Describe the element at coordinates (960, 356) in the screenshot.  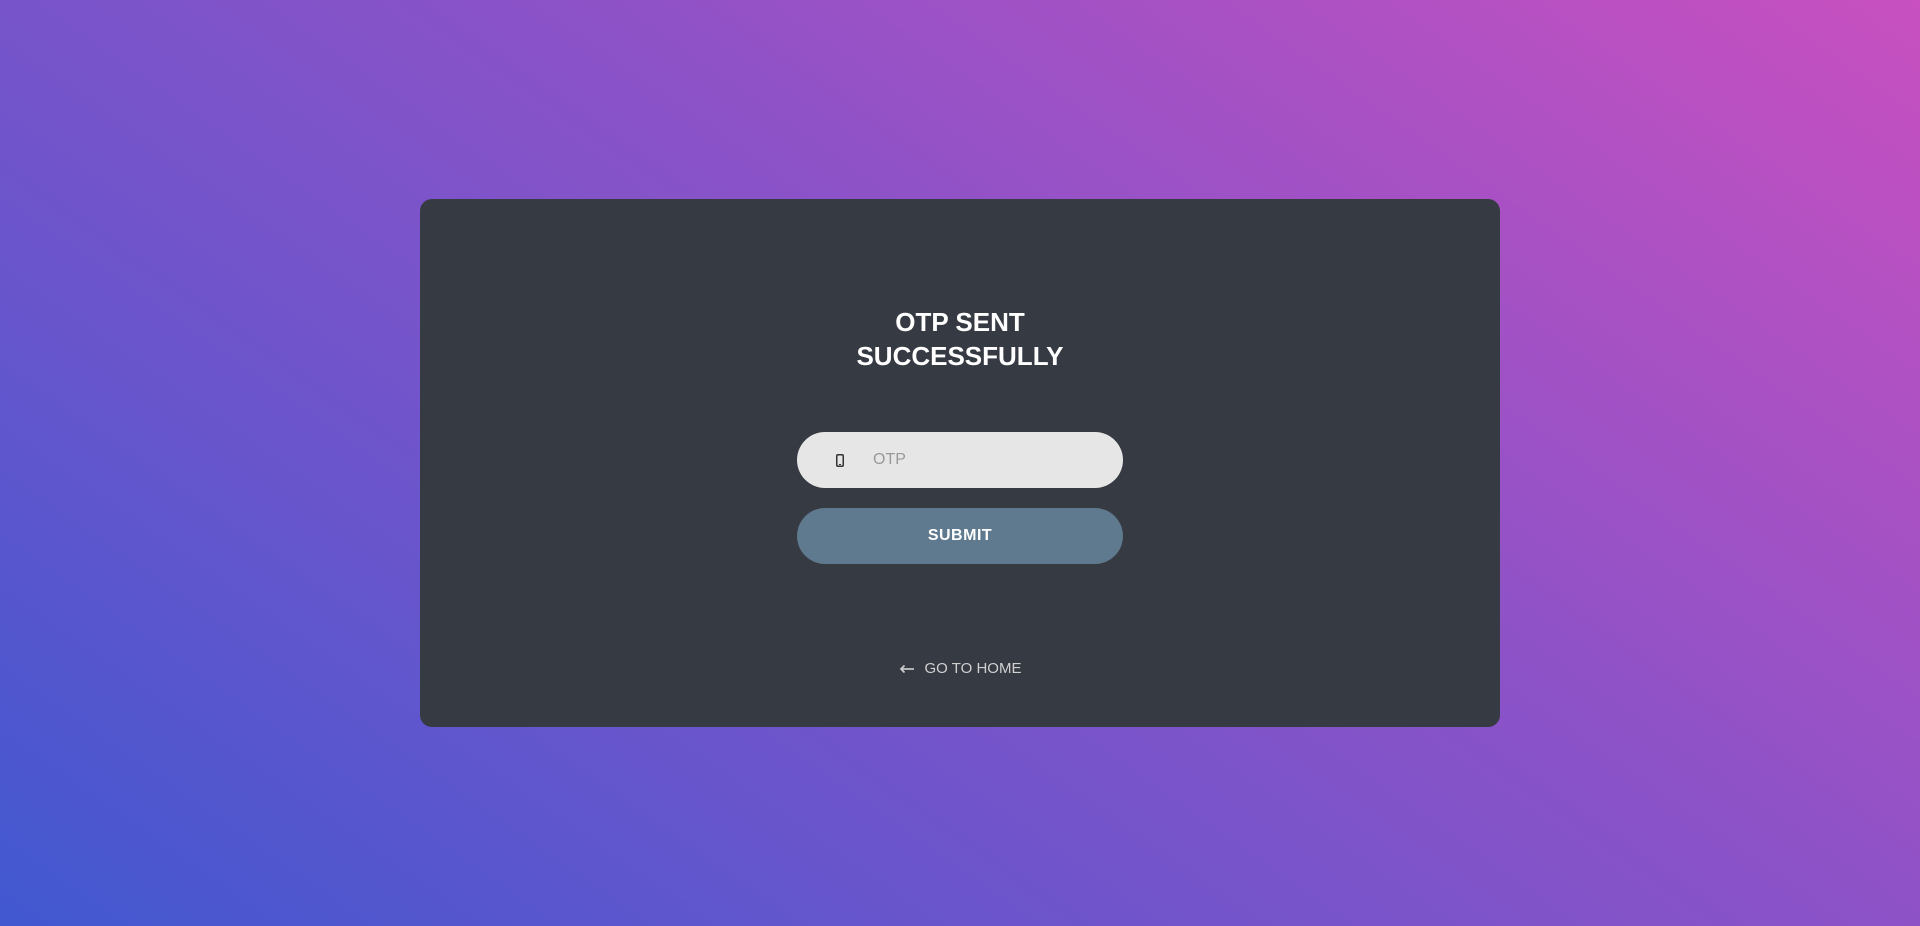
I see `title-line-2: SUCCESSFULLY` at that location.